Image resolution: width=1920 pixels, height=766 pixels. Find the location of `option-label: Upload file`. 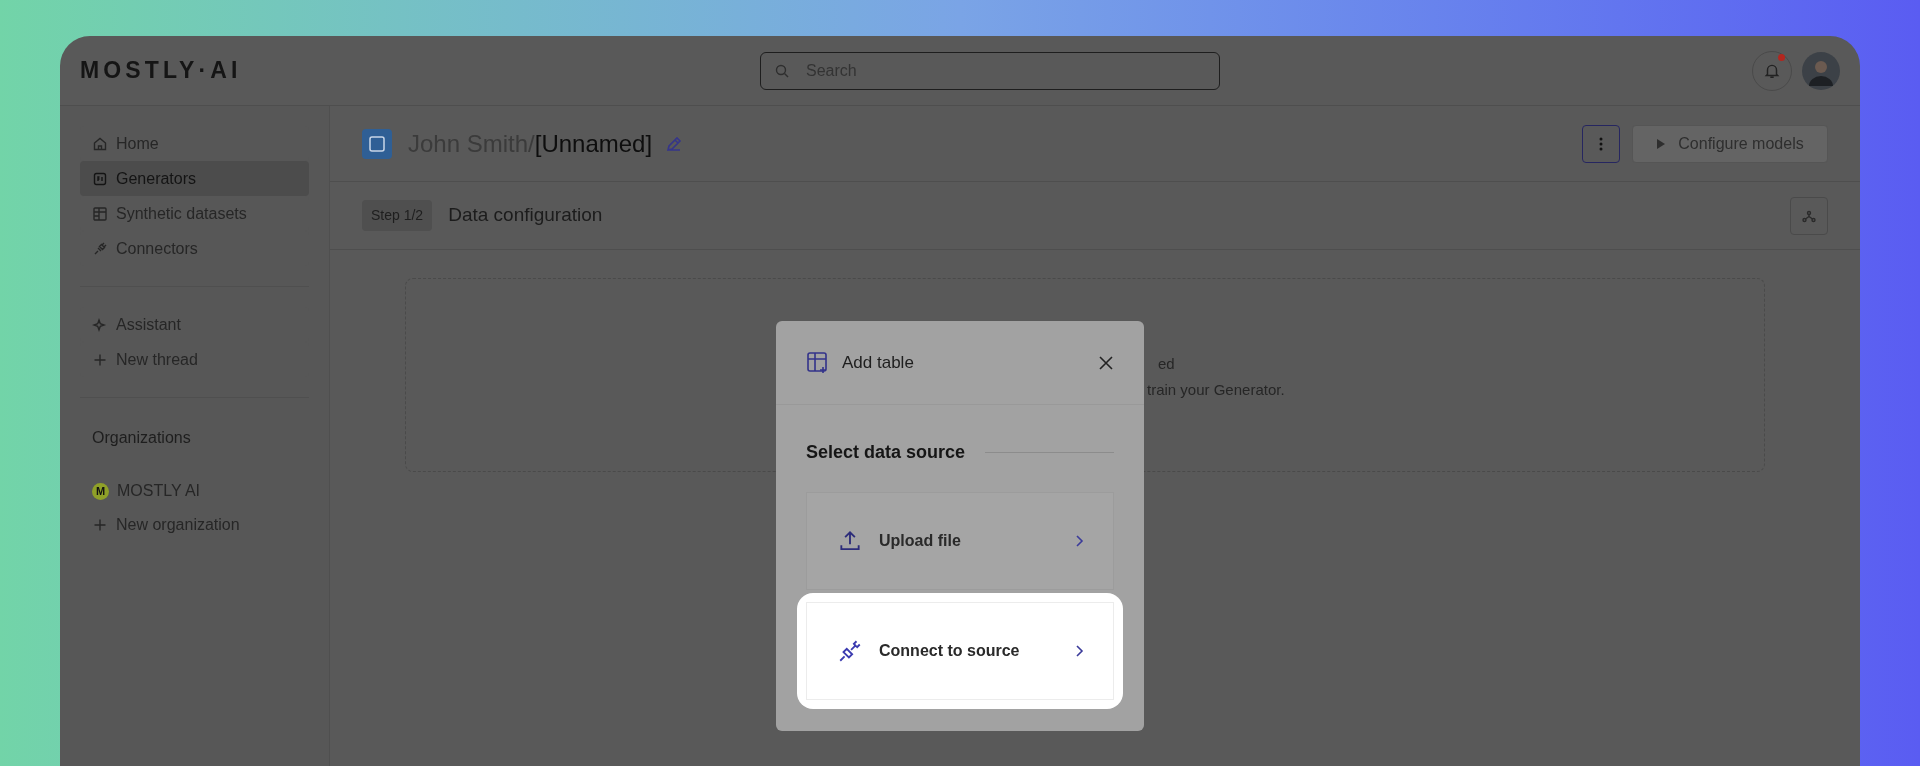

option-label: Upload file is located at coordinates (920, 541).